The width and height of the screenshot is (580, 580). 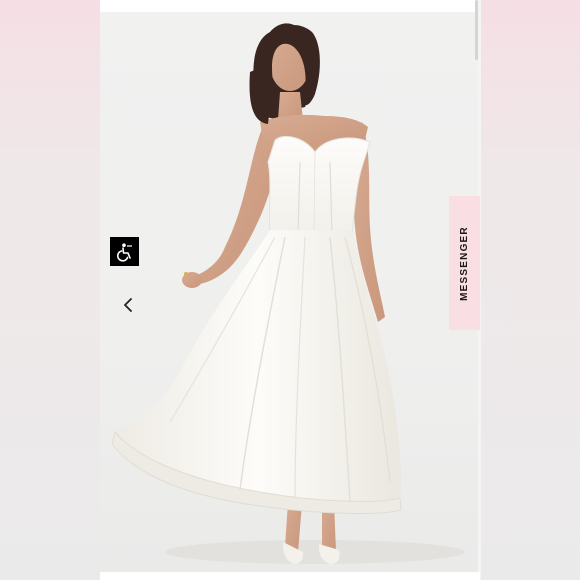 I want to click on top-bar, so click(x=290, y=6).